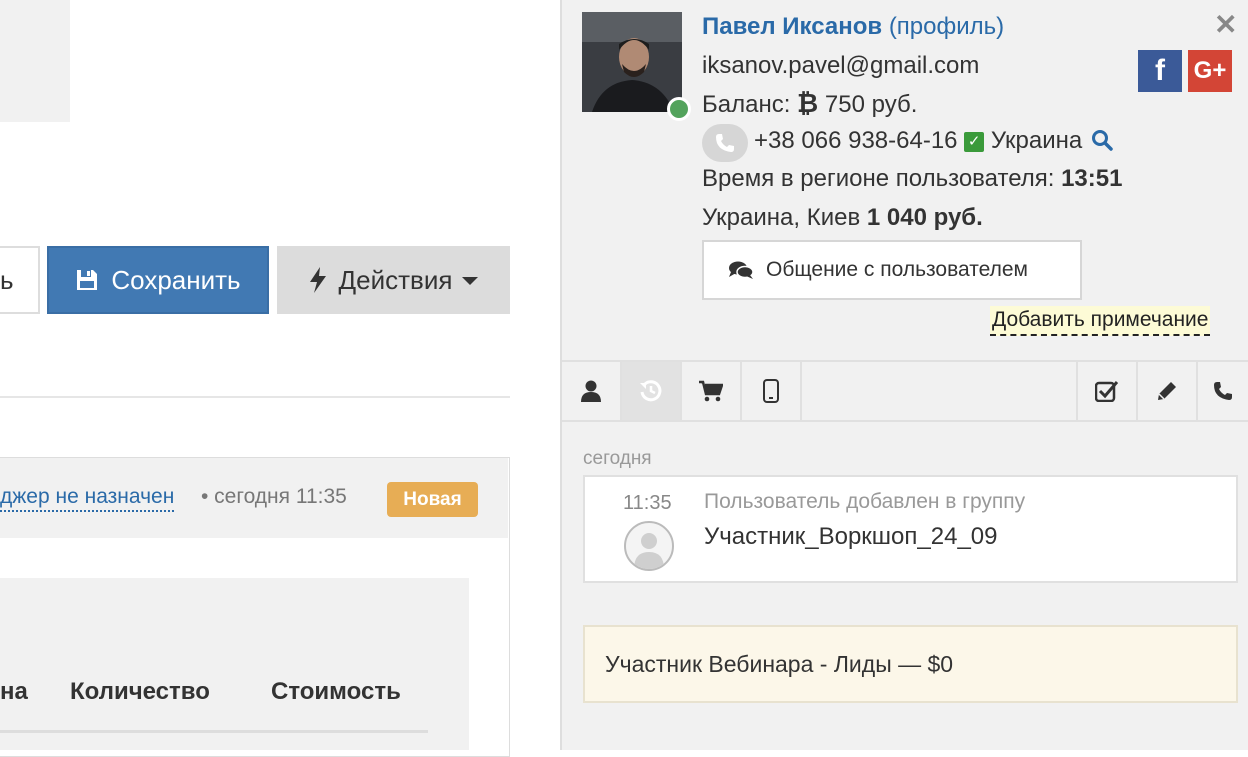 Image resolution: width=1248 pixels, height=757 pixels. I want to click on user-avatar, so click(632, 62).